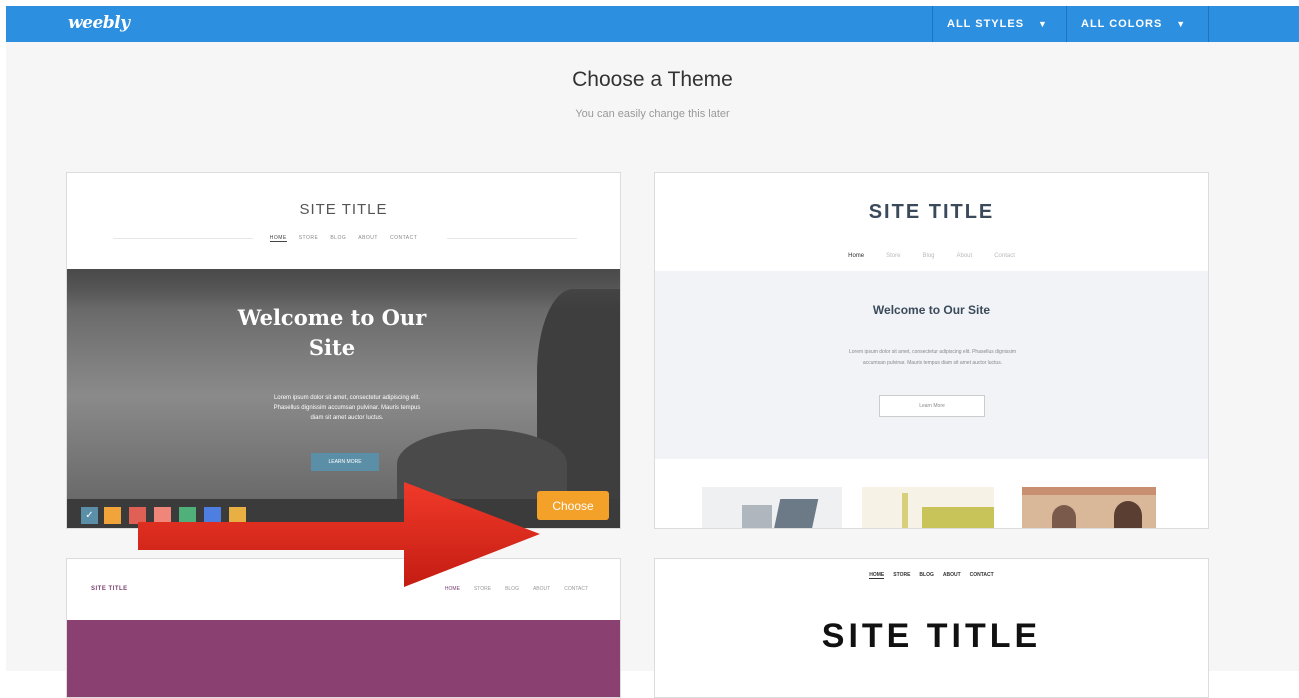  Describe the element at coordinates (652, 79) in the screenshot. I see `page-title: Choose a Theme` at that location.